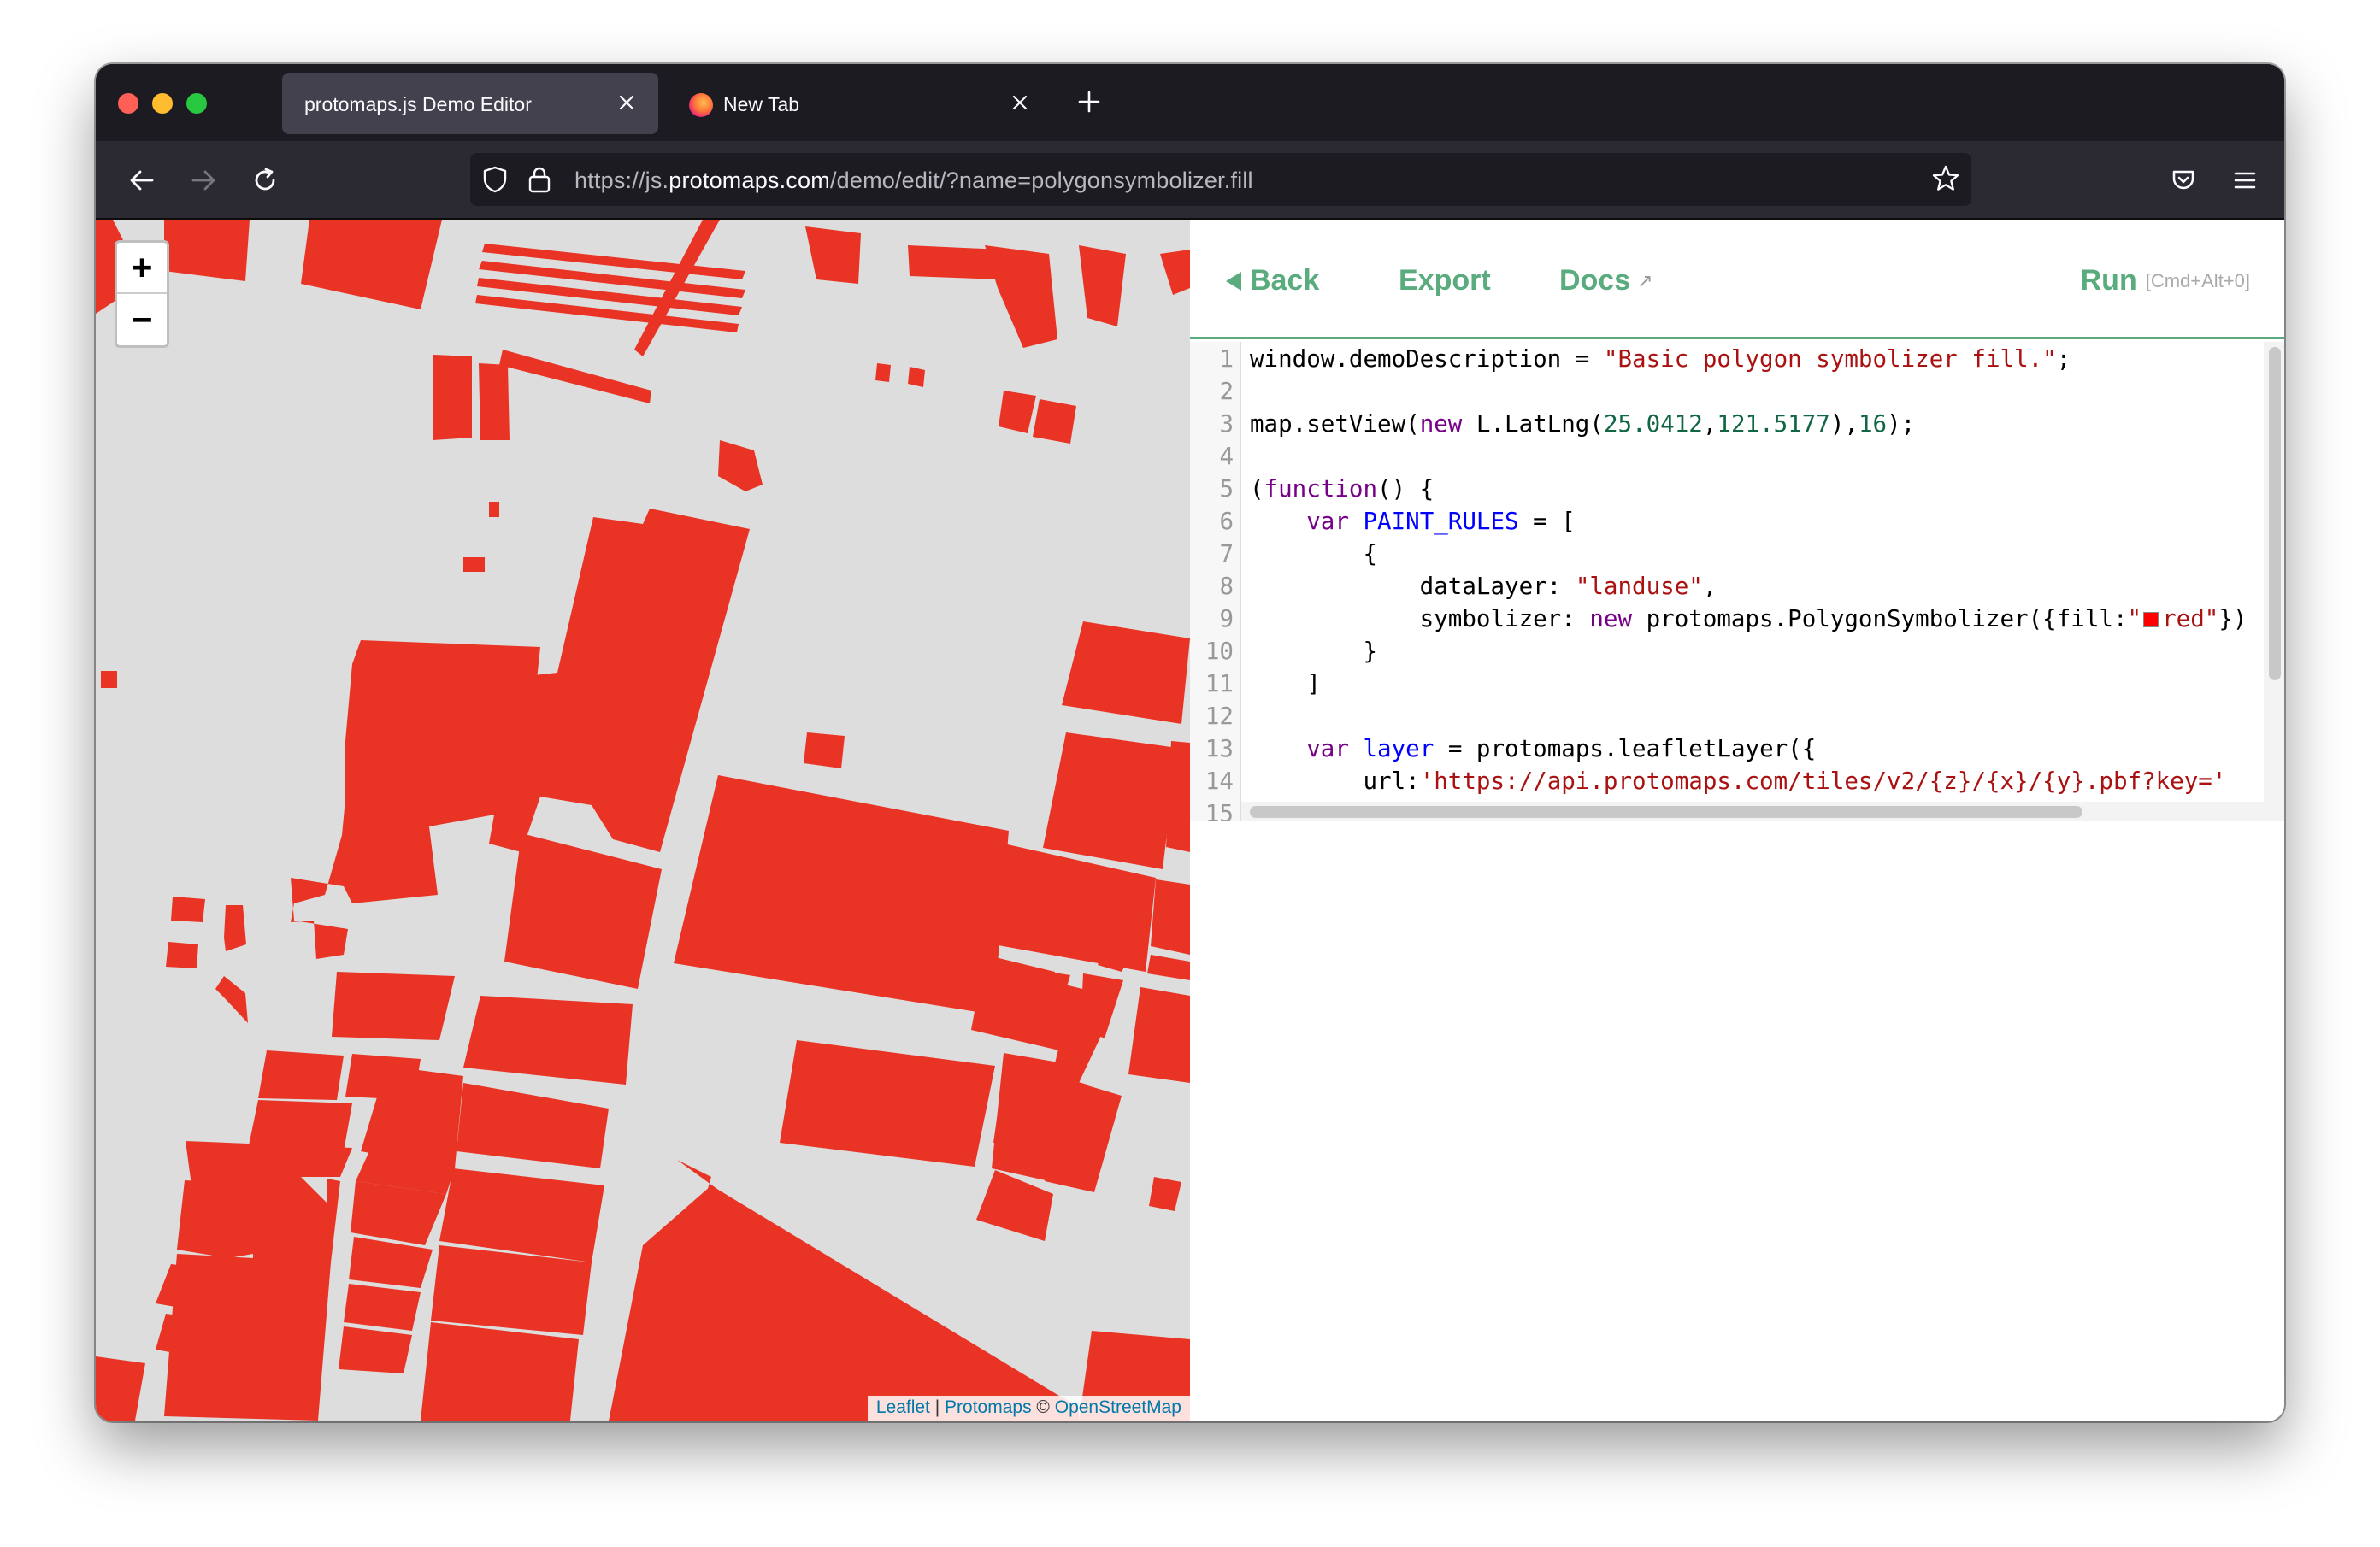  I want to click on code-token: L.LatLng(, so click(1533, 424).